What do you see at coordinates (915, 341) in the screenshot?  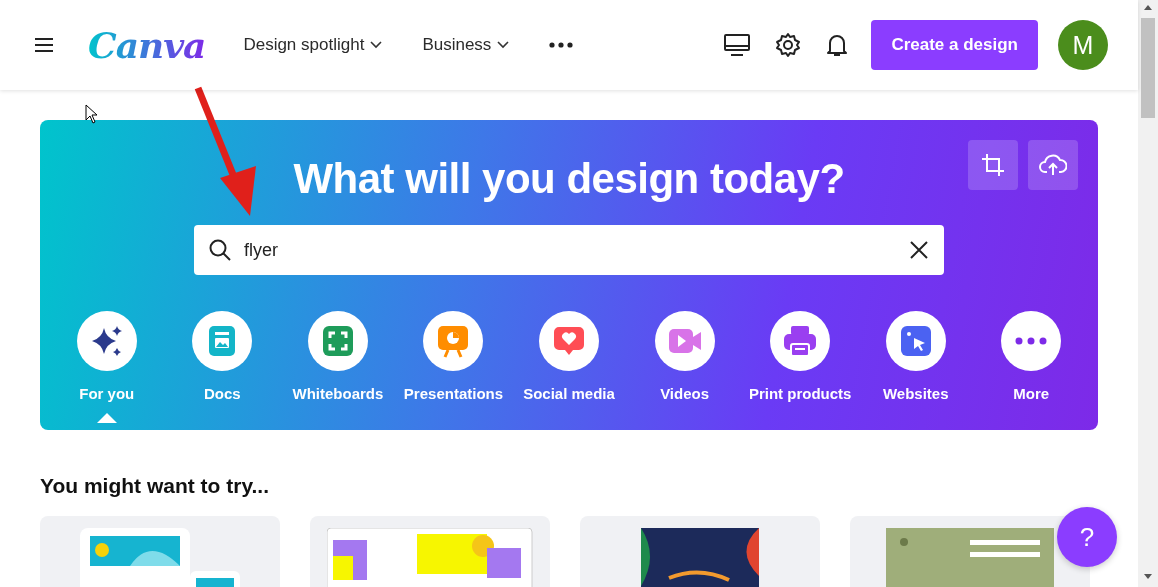 I see `cursor-window-icon` at bounding box center [915, 341].